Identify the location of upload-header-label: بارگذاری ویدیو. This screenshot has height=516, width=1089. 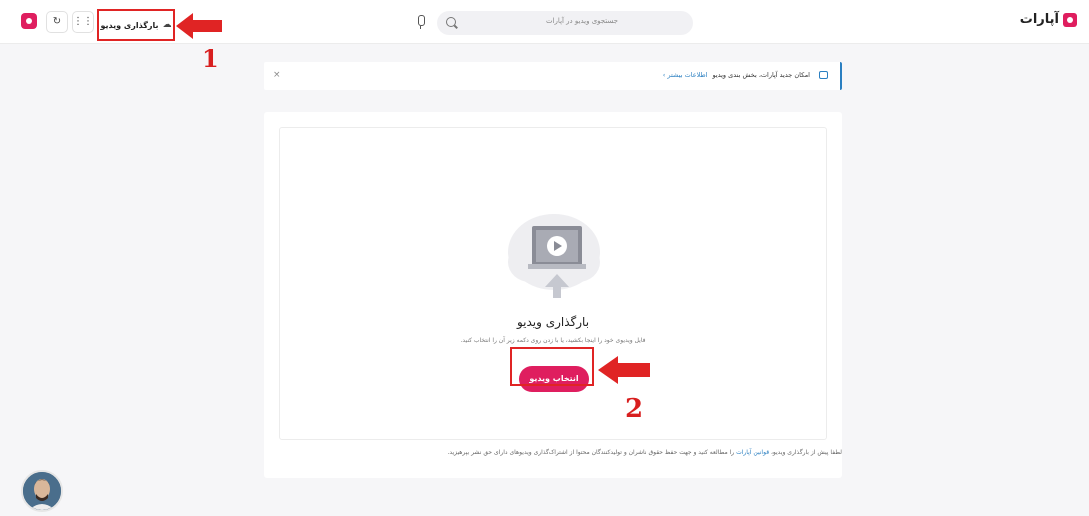
(129, 25).